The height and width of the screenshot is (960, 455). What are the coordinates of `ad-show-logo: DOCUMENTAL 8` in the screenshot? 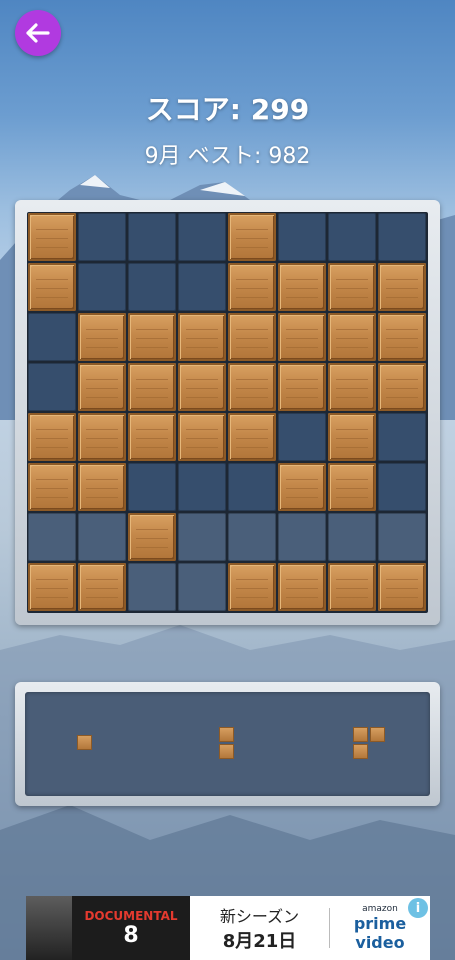 It's located at (131, 928).